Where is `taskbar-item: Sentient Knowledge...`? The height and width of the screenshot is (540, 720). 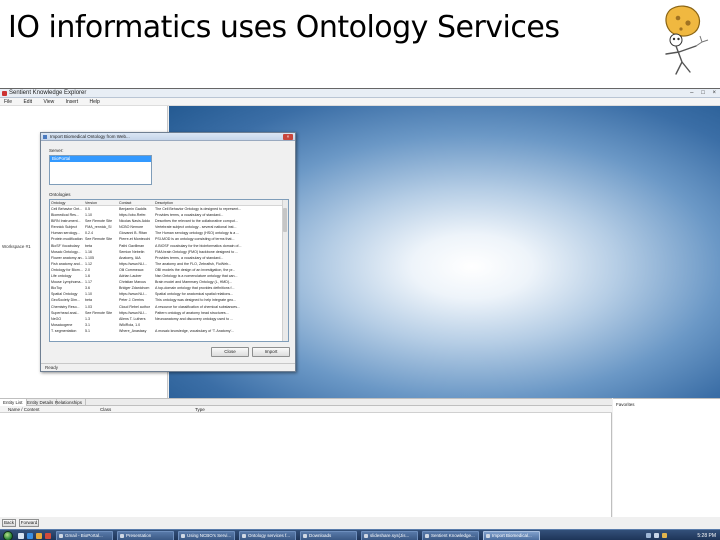 taskbar-item: Sentient Knowledge... is located at coordinates (450, 535).